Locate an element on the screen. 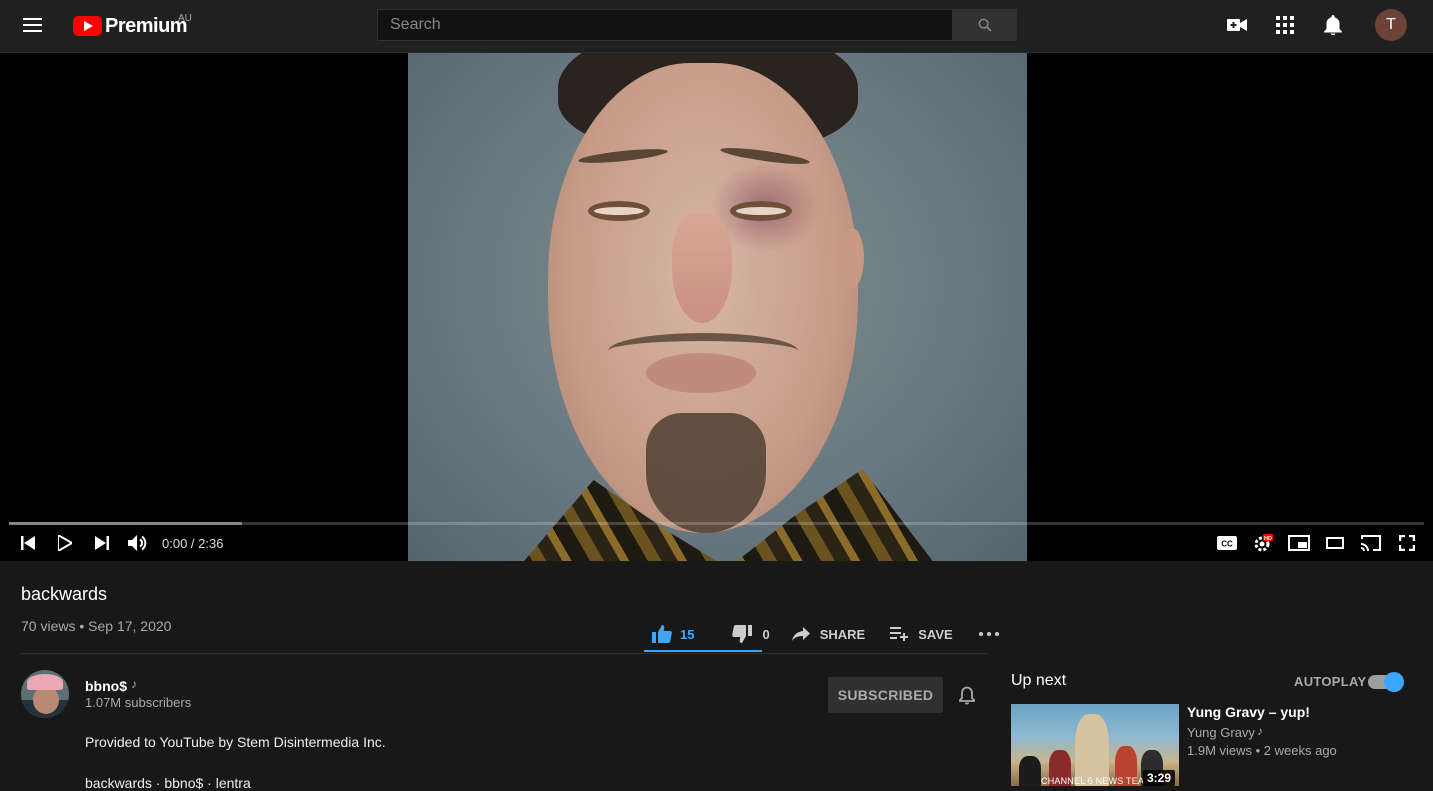  buffered-progress is located at coordinates (126, 523).